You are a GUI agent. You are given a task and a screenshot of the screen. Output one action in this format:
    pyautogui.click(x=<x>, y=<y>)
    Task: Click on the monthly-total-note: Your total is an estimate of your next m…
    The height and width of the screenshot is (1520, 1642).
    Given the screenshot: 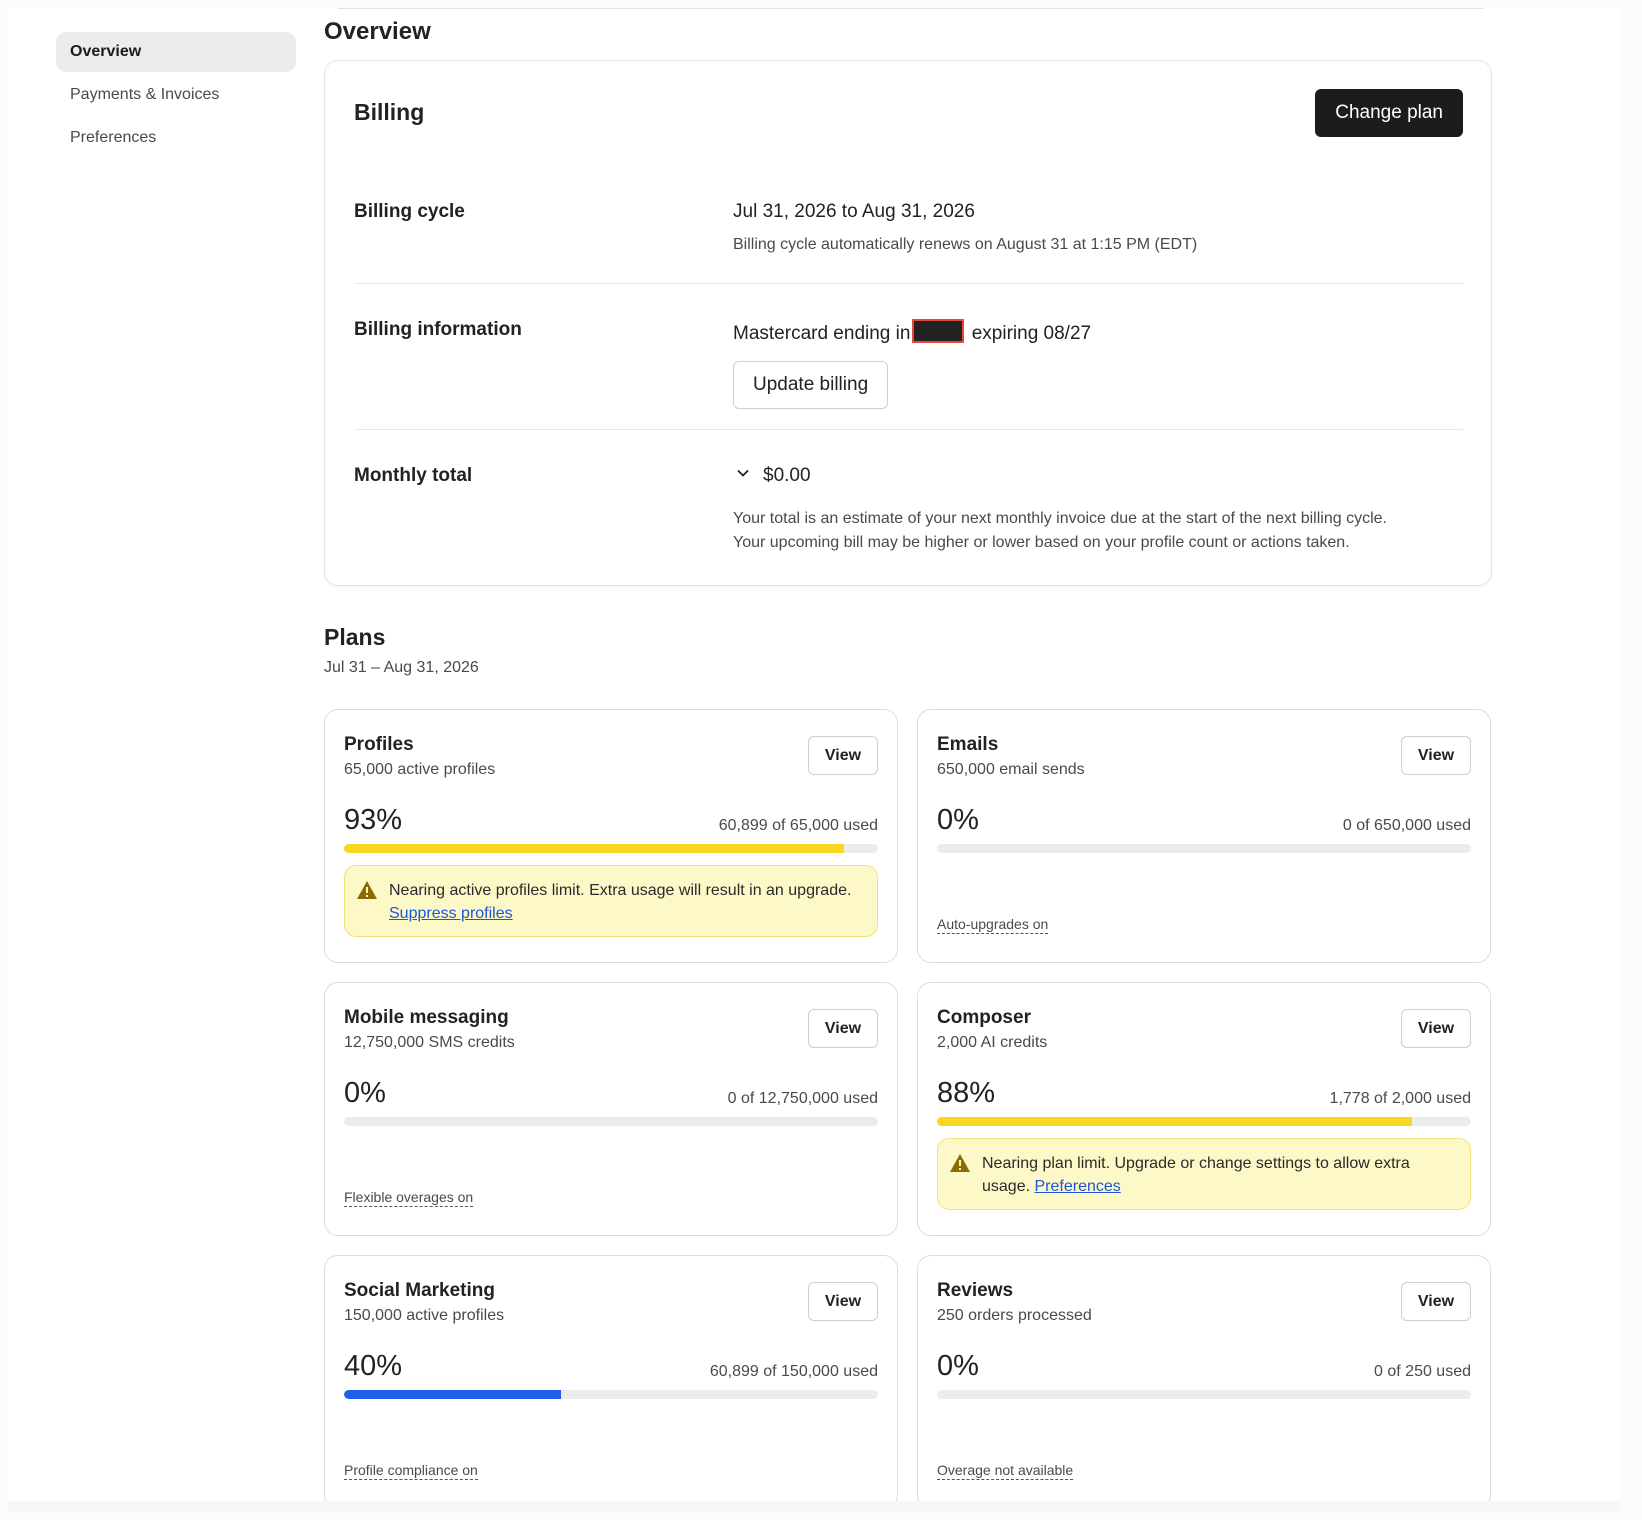 What is the action you would take?
    pyautogui.click(x=1060, y=531)
    